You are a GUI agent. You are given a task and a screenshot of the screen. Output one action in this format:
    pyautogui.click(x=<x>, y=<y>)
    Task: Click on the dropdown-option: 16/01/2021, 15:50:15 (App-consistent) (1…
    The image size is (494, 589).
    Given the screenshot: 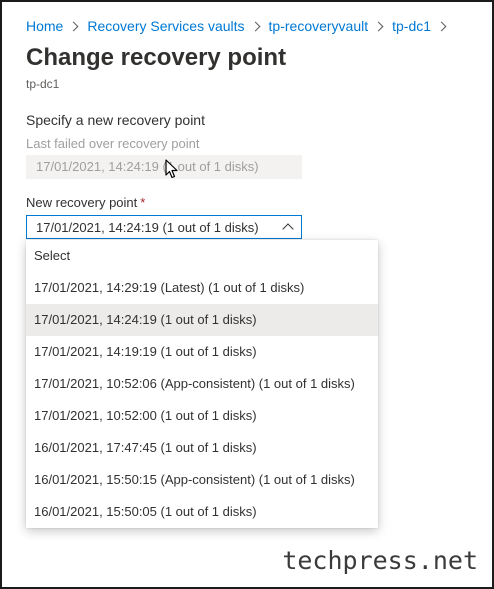 What is the action you would take?
    pyautogui.click(x=202, y=480)
    